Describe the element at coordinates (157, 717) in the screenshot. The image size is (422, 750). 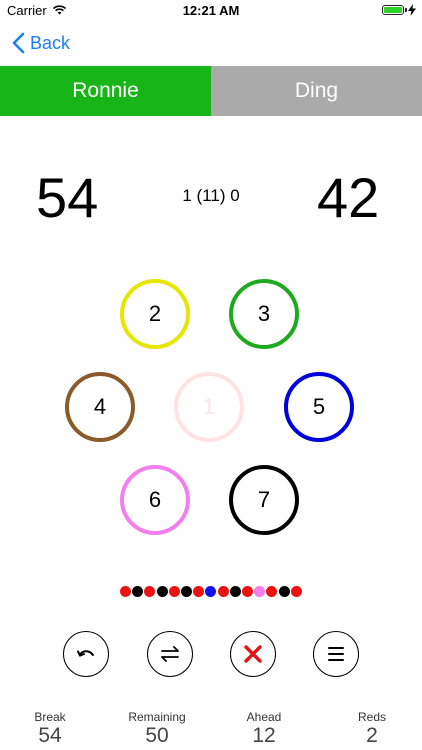
I see `stat-label: Remaining` at that location.